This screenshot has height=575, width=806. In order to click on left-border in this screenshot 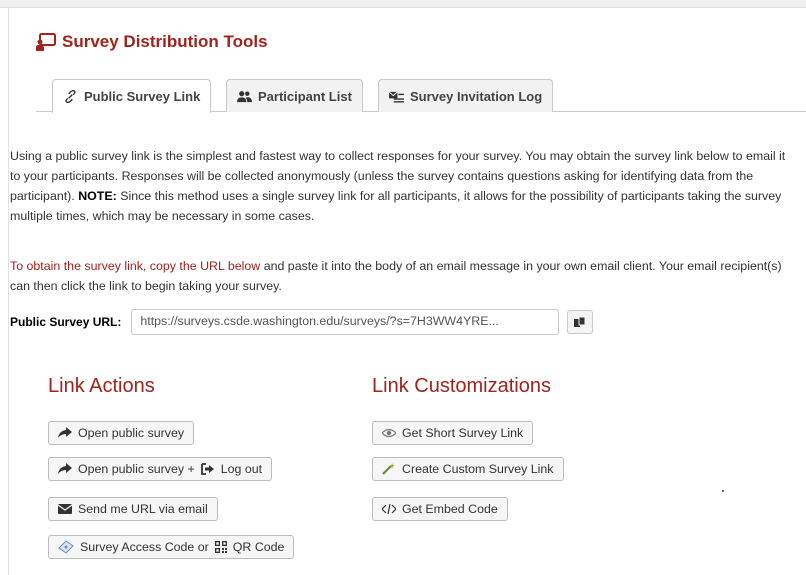, I will do `click(8, 291)`.